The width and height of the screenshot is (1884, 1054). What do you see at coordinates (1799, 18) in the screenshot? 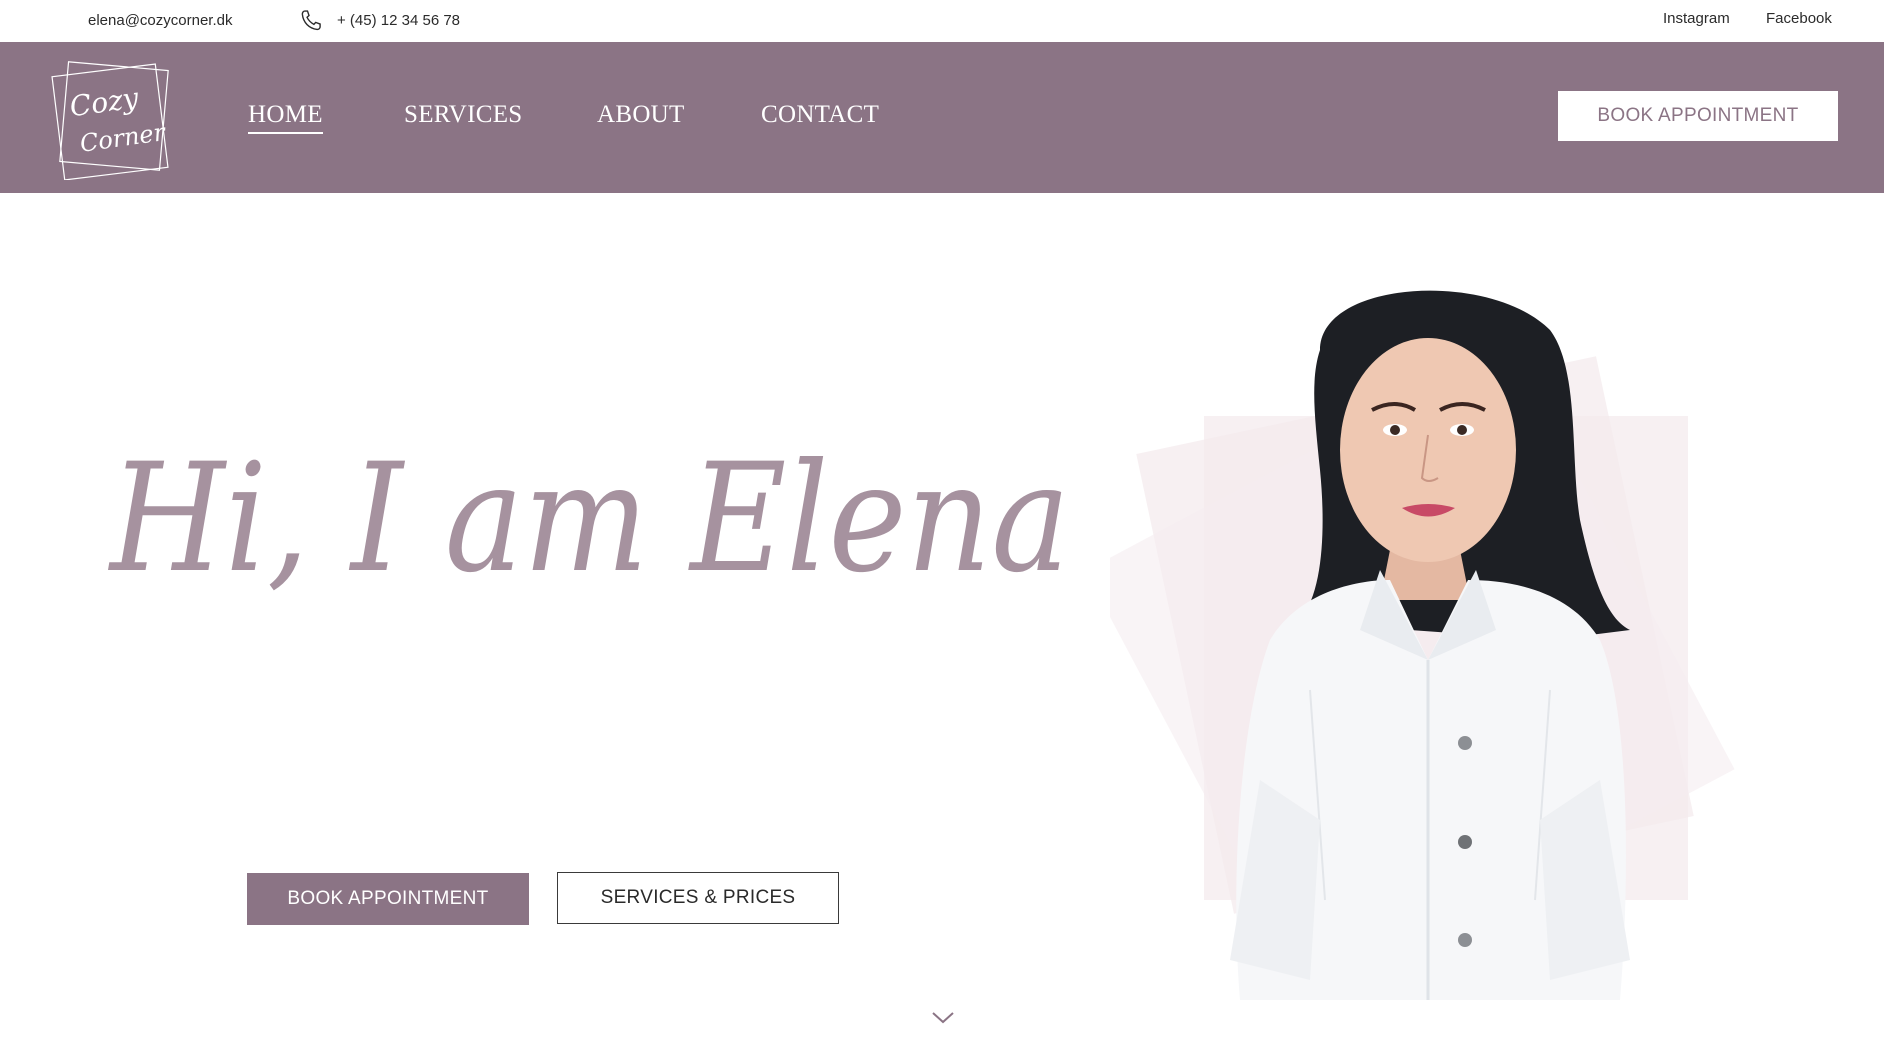
I see `facebook-link: Facebook` at bounding box center [1799, 18].